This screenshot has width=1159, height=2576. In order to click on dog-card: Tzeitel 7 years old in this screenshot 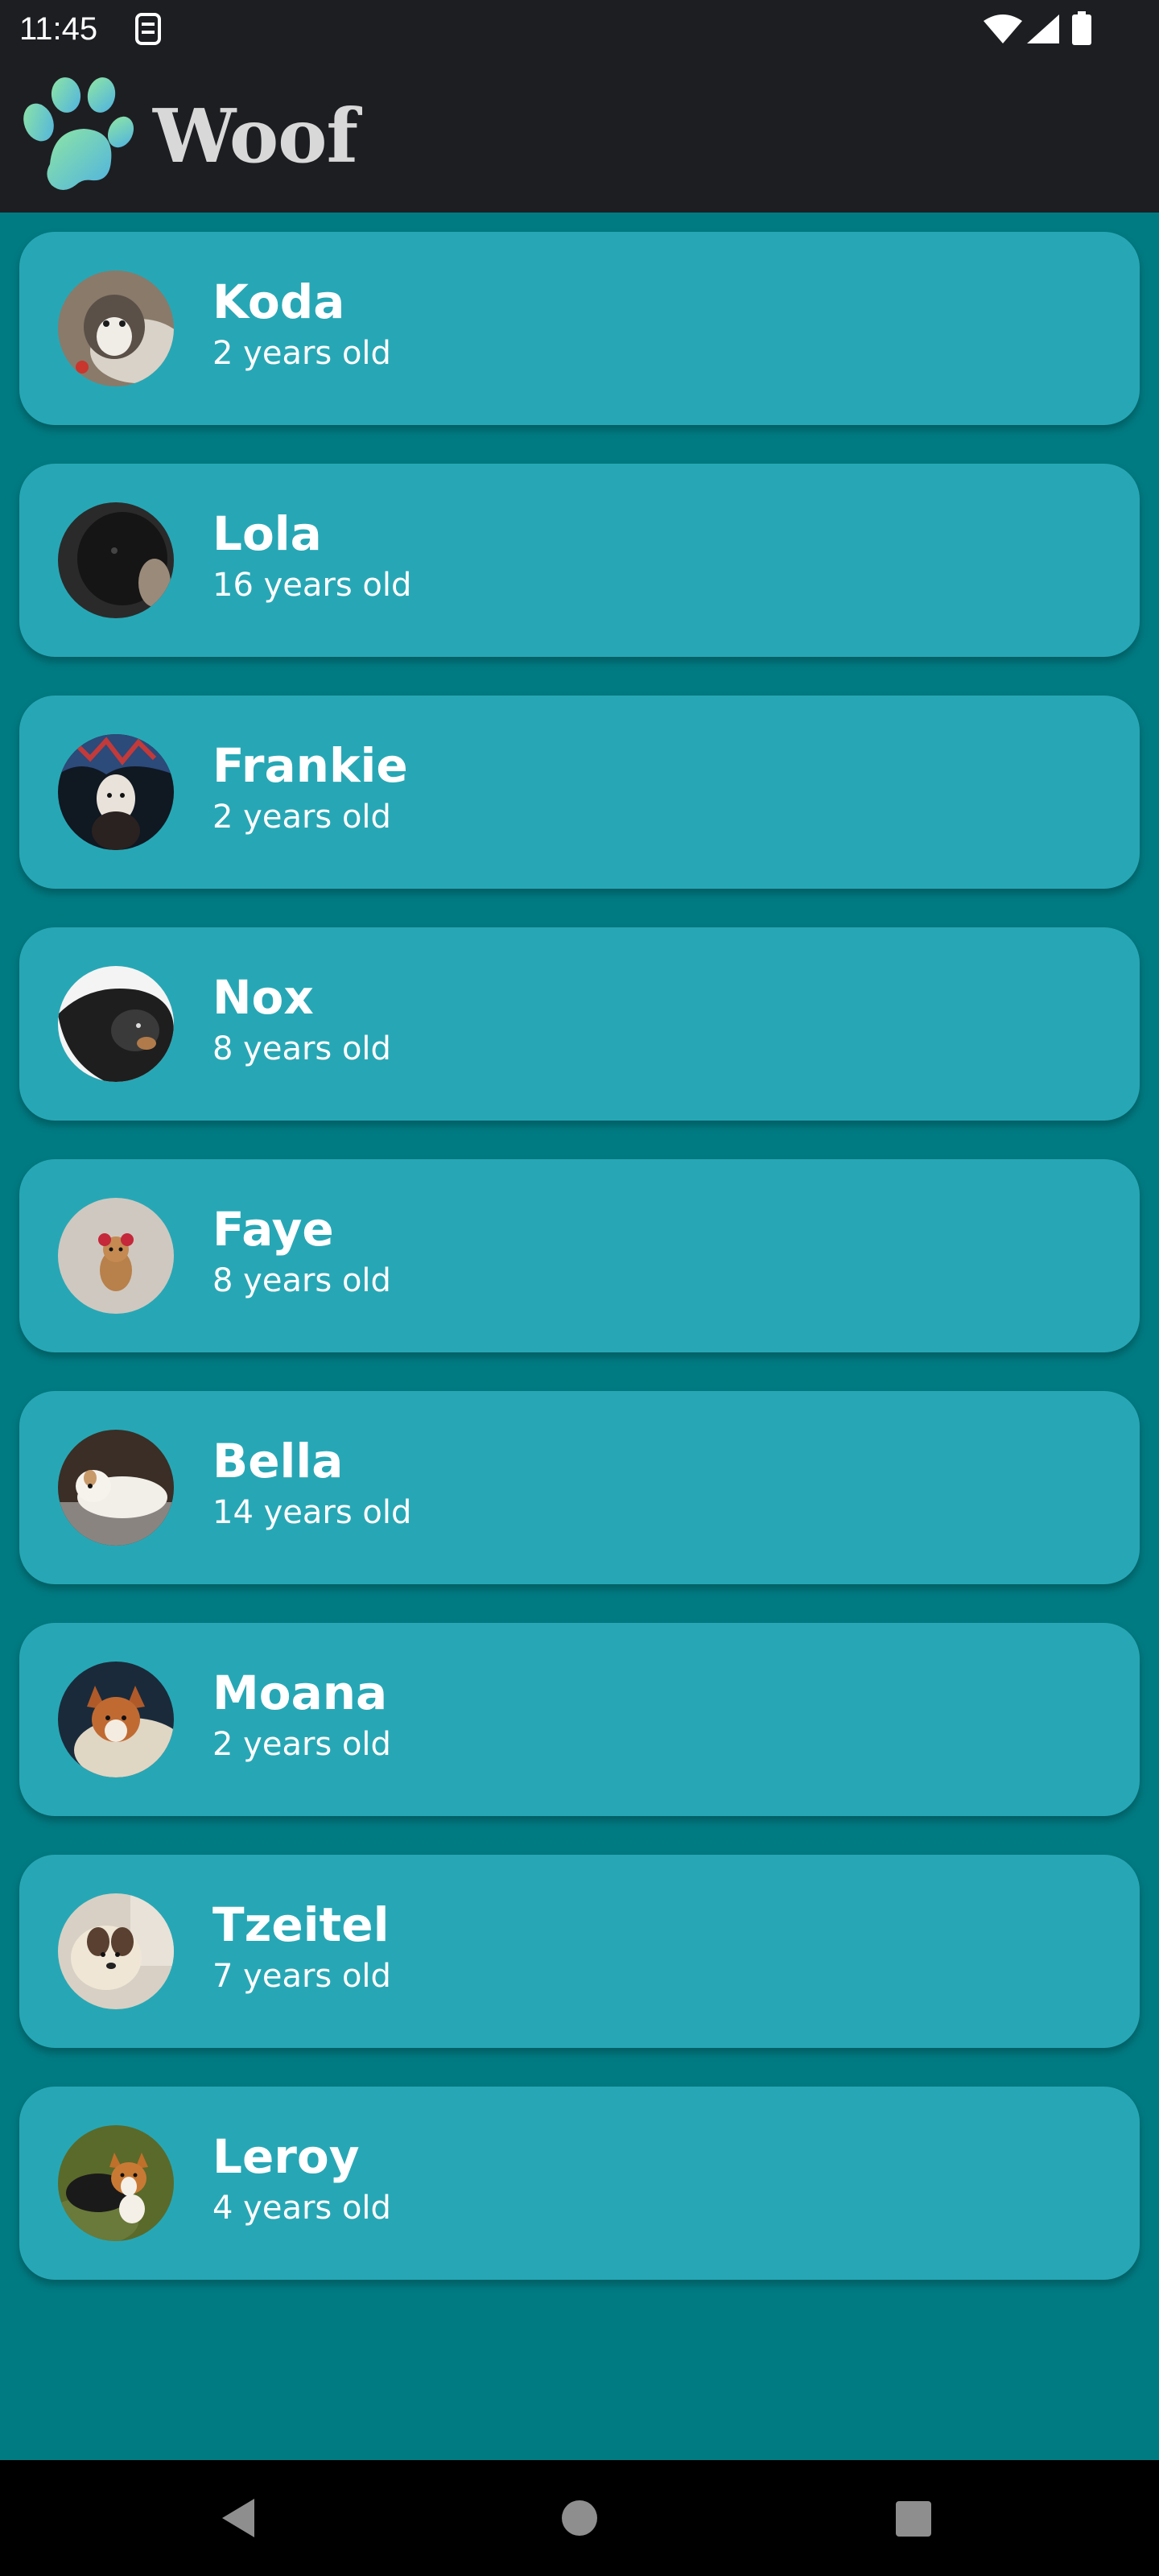, I will do `click(579, 1951)`.